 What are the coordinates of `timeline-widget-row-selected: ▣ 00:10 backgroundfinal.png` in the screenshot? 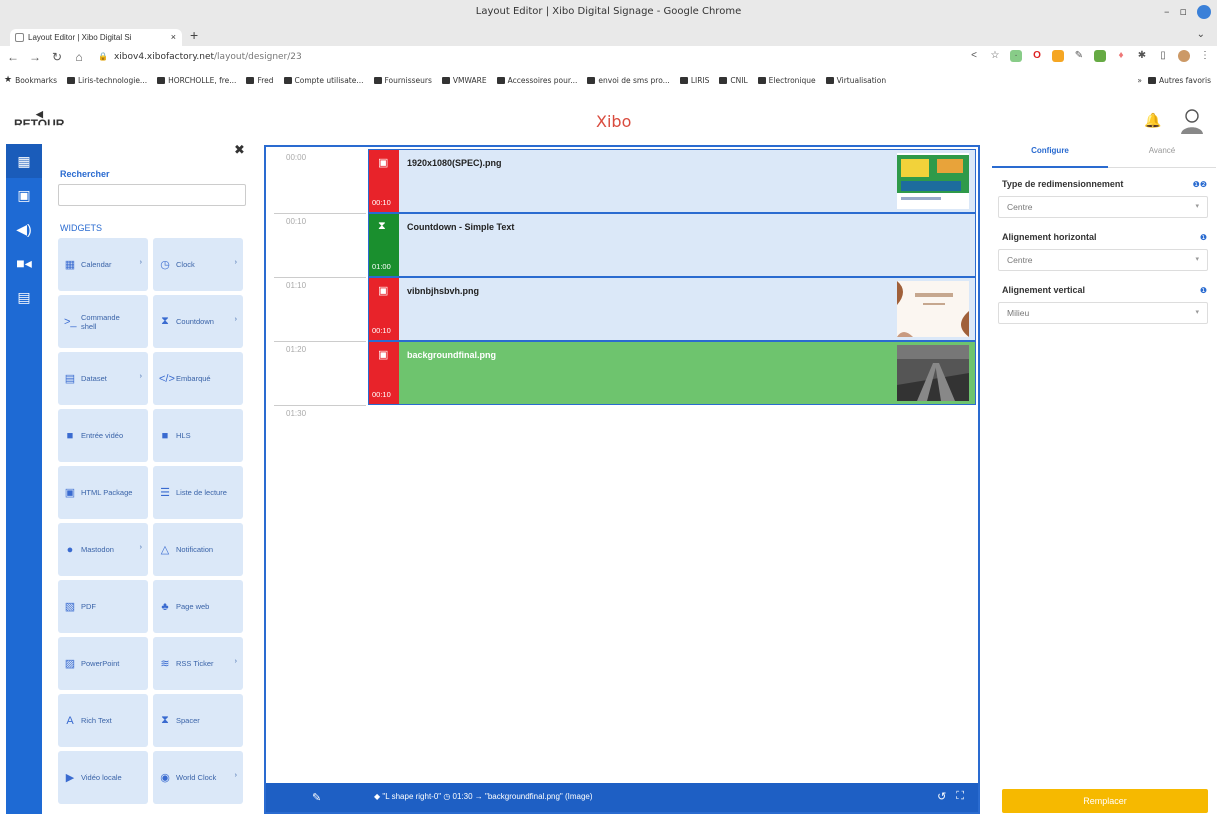 It's located at (672, 373).